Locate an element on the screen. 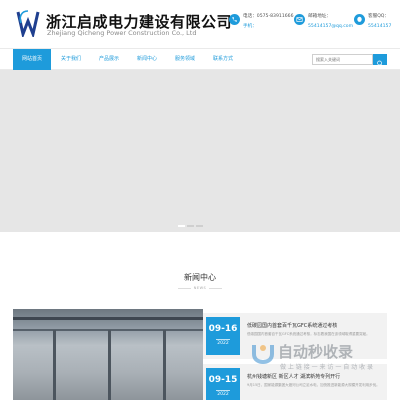 The image size is (400, 400). news-feature-image is located at coordinates (108, 354).